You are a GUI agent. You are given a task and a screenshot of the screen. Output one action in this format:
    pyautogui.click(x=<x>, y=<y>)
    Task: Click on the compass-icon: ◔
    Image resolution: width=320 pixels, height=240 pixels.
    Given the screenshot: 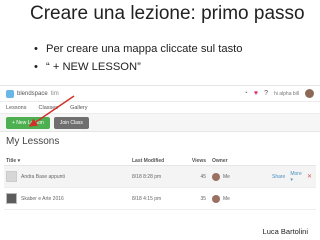 What is the action you would take?
    pyautogui.click(x=246, y=93)
    